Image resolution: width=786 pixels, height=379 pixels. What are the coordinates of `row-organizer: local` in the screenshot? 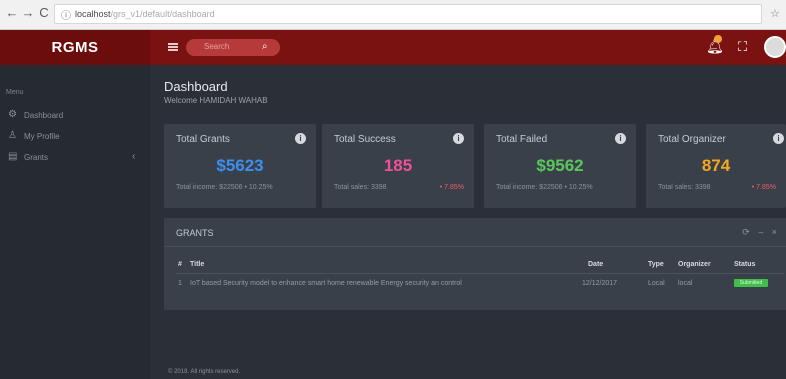 It's located at (685, 283).